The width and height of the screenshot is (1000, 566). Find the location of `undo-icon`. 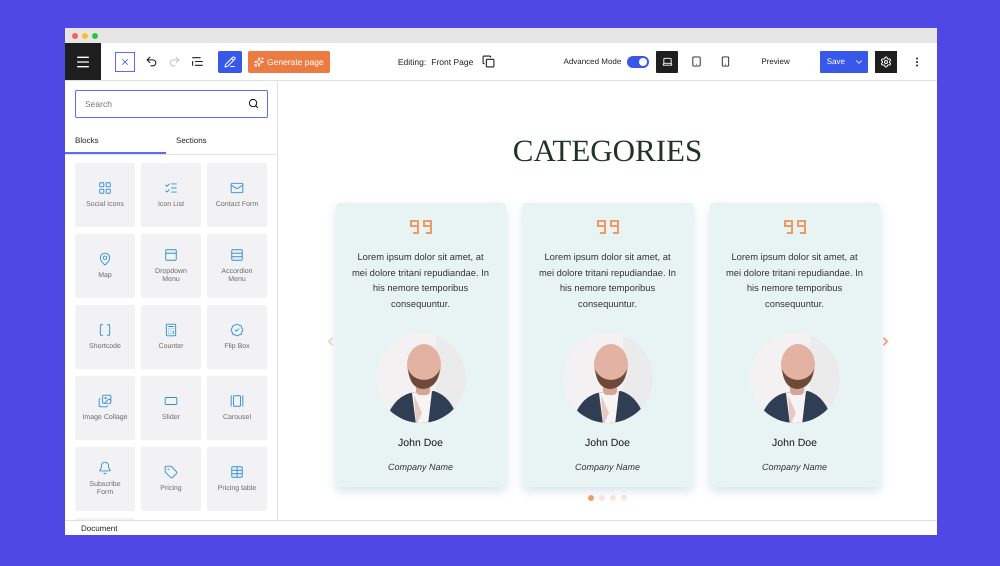

undo-icon is located at coordinates (151, 61).